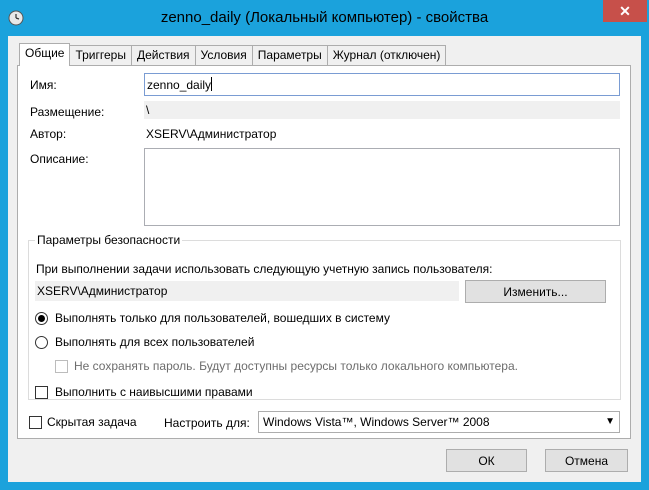 The image size is (649, 490). What do you see at coordinates (207, 423) in the screenshot?
I see `configure-for-label: Настроить для:` at bounding box center [207, 423].